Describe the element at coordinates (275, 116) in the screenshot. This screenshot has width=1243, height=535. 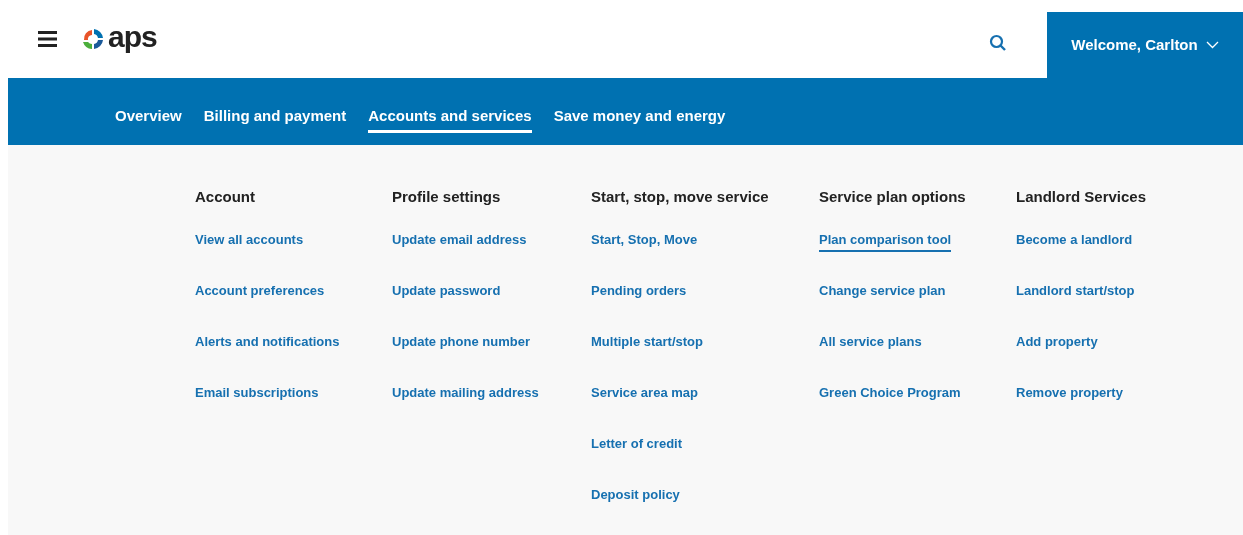
I see `nav-tab: Billing and payment` at that location.